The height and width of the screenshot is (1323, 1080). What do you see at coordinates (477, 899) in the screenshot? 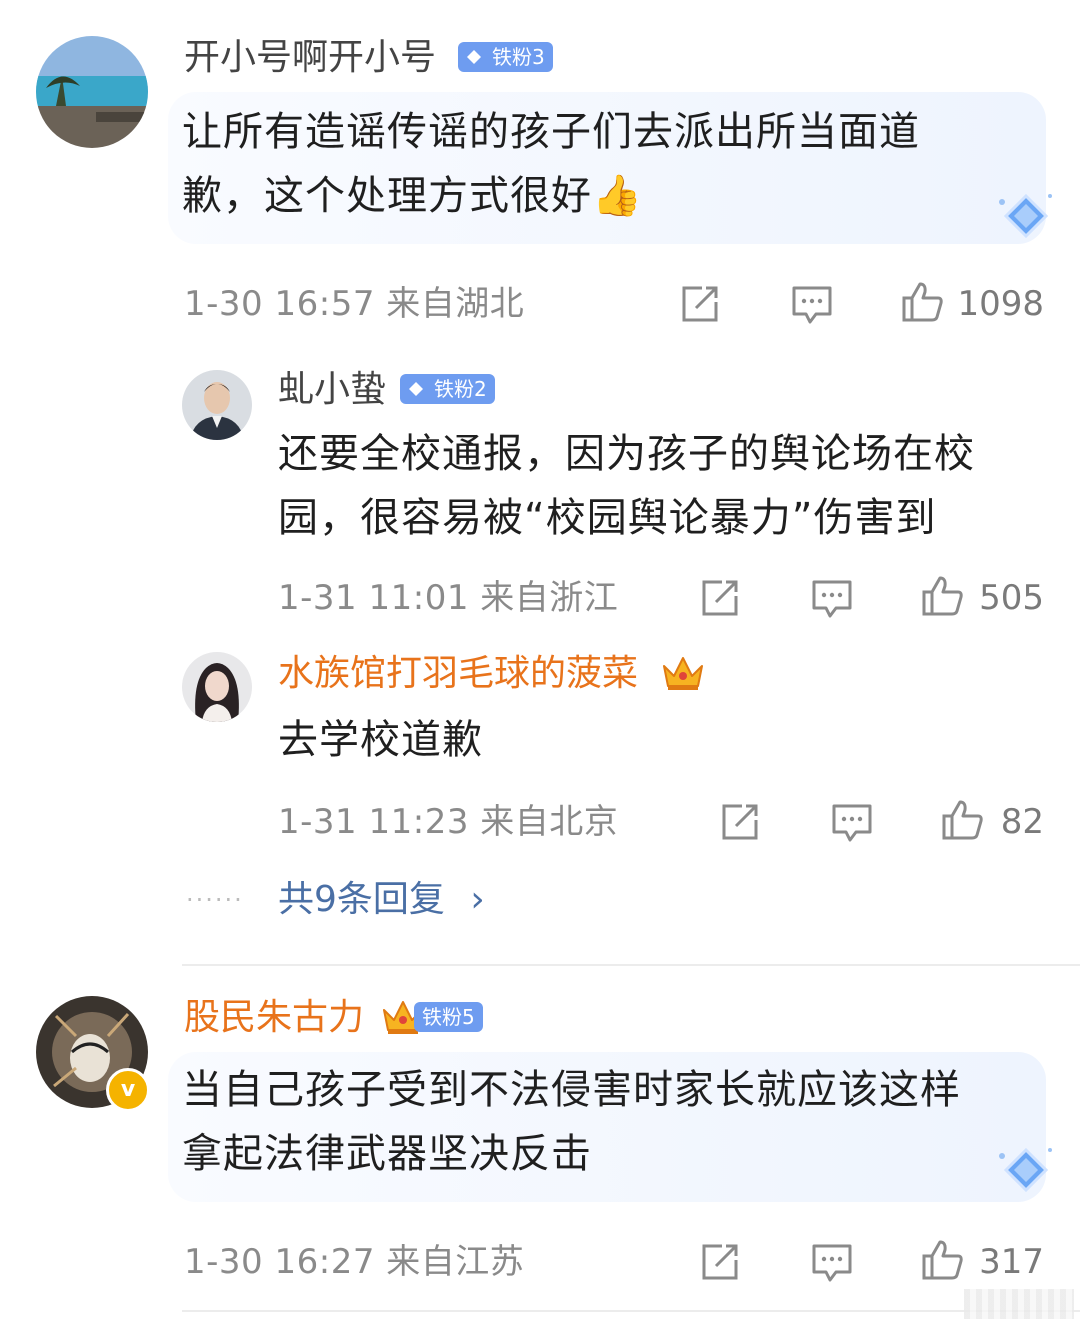
I see `chevron-right-icon: ›` at bounding box center [477, 899].